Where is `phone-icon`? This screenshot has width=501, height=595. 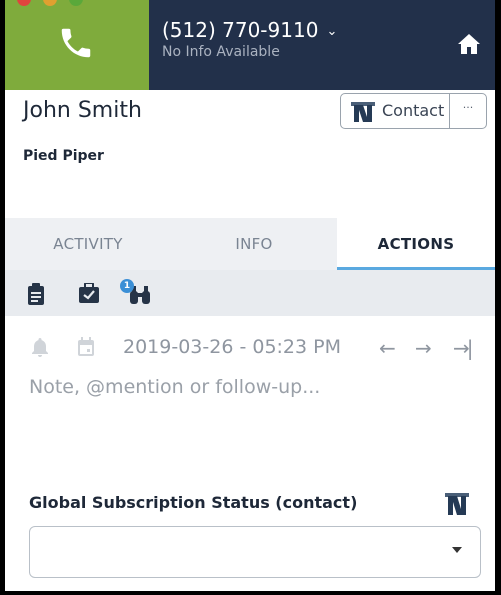 phone-icon is located at coordinates (76, 43).